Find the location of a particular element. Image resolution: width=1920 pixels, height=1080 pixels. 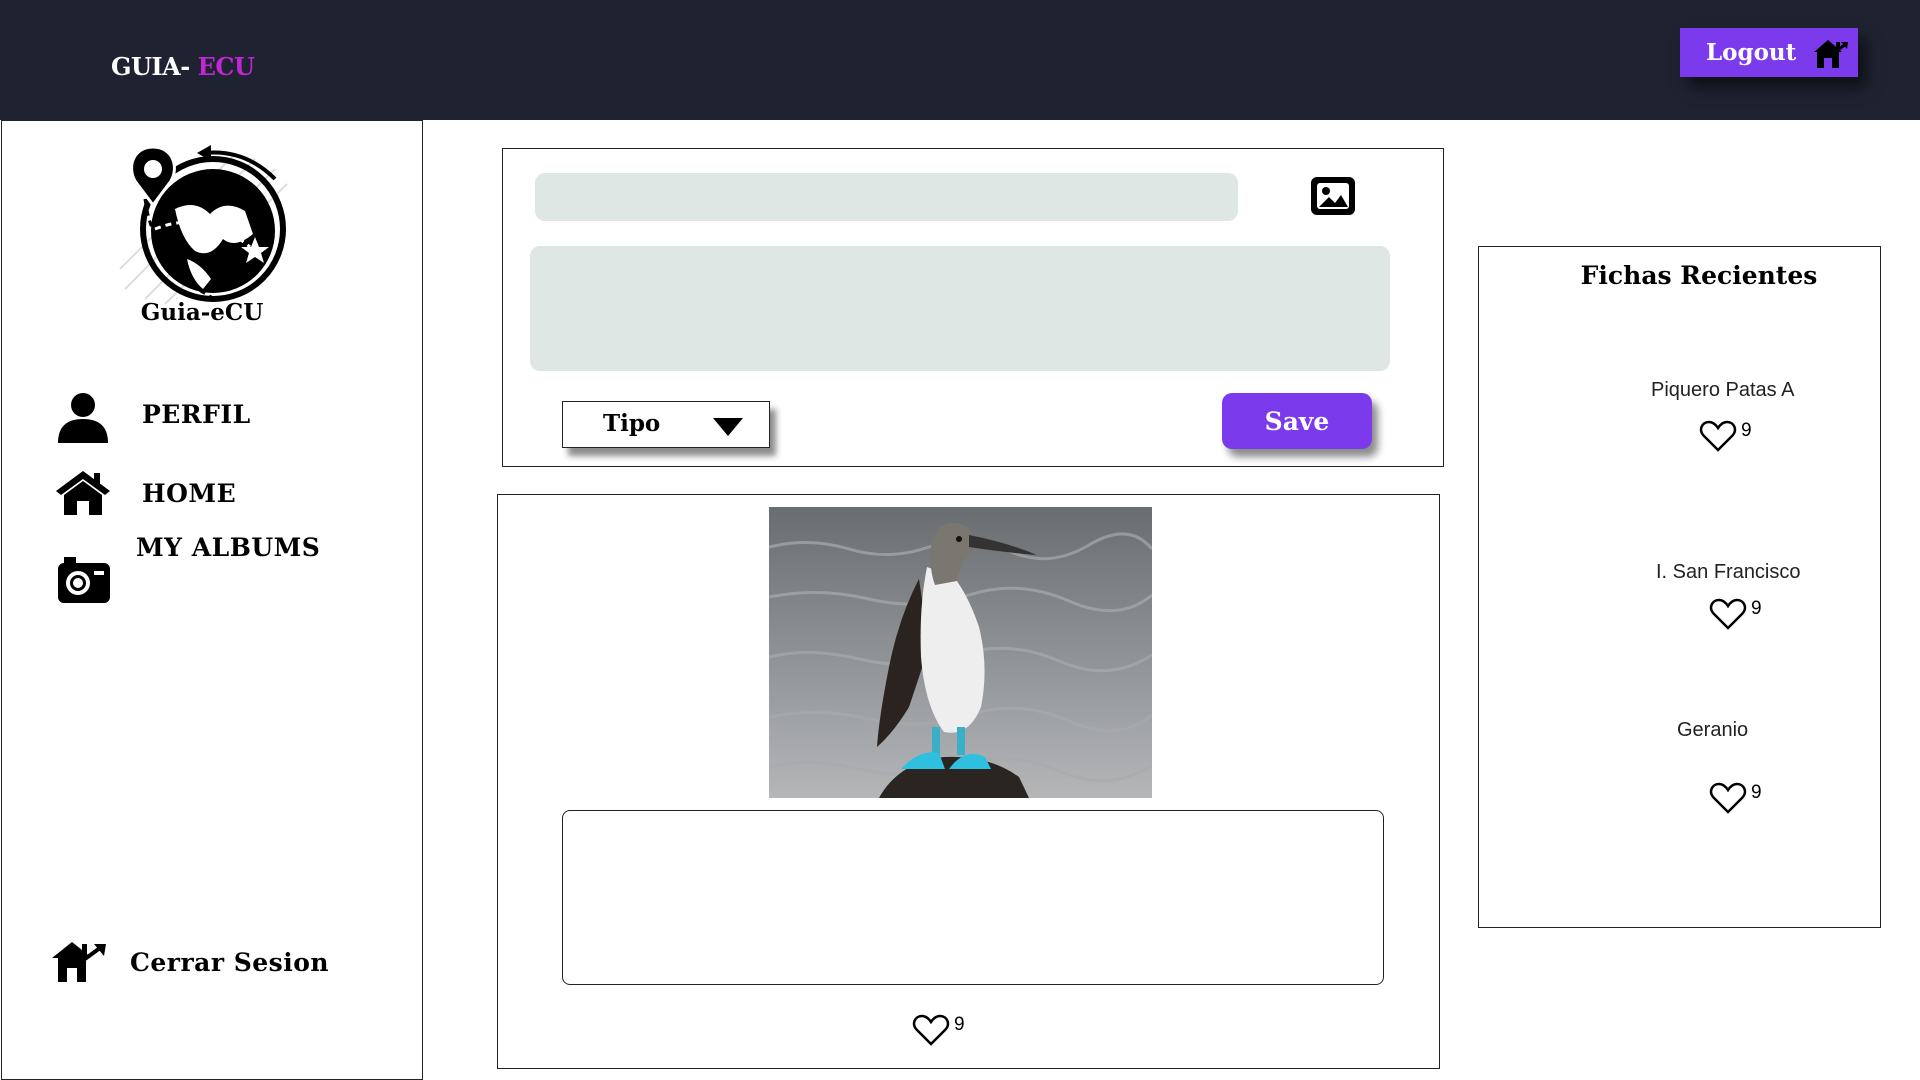

description-textarea is located at coordinates (960, 308).